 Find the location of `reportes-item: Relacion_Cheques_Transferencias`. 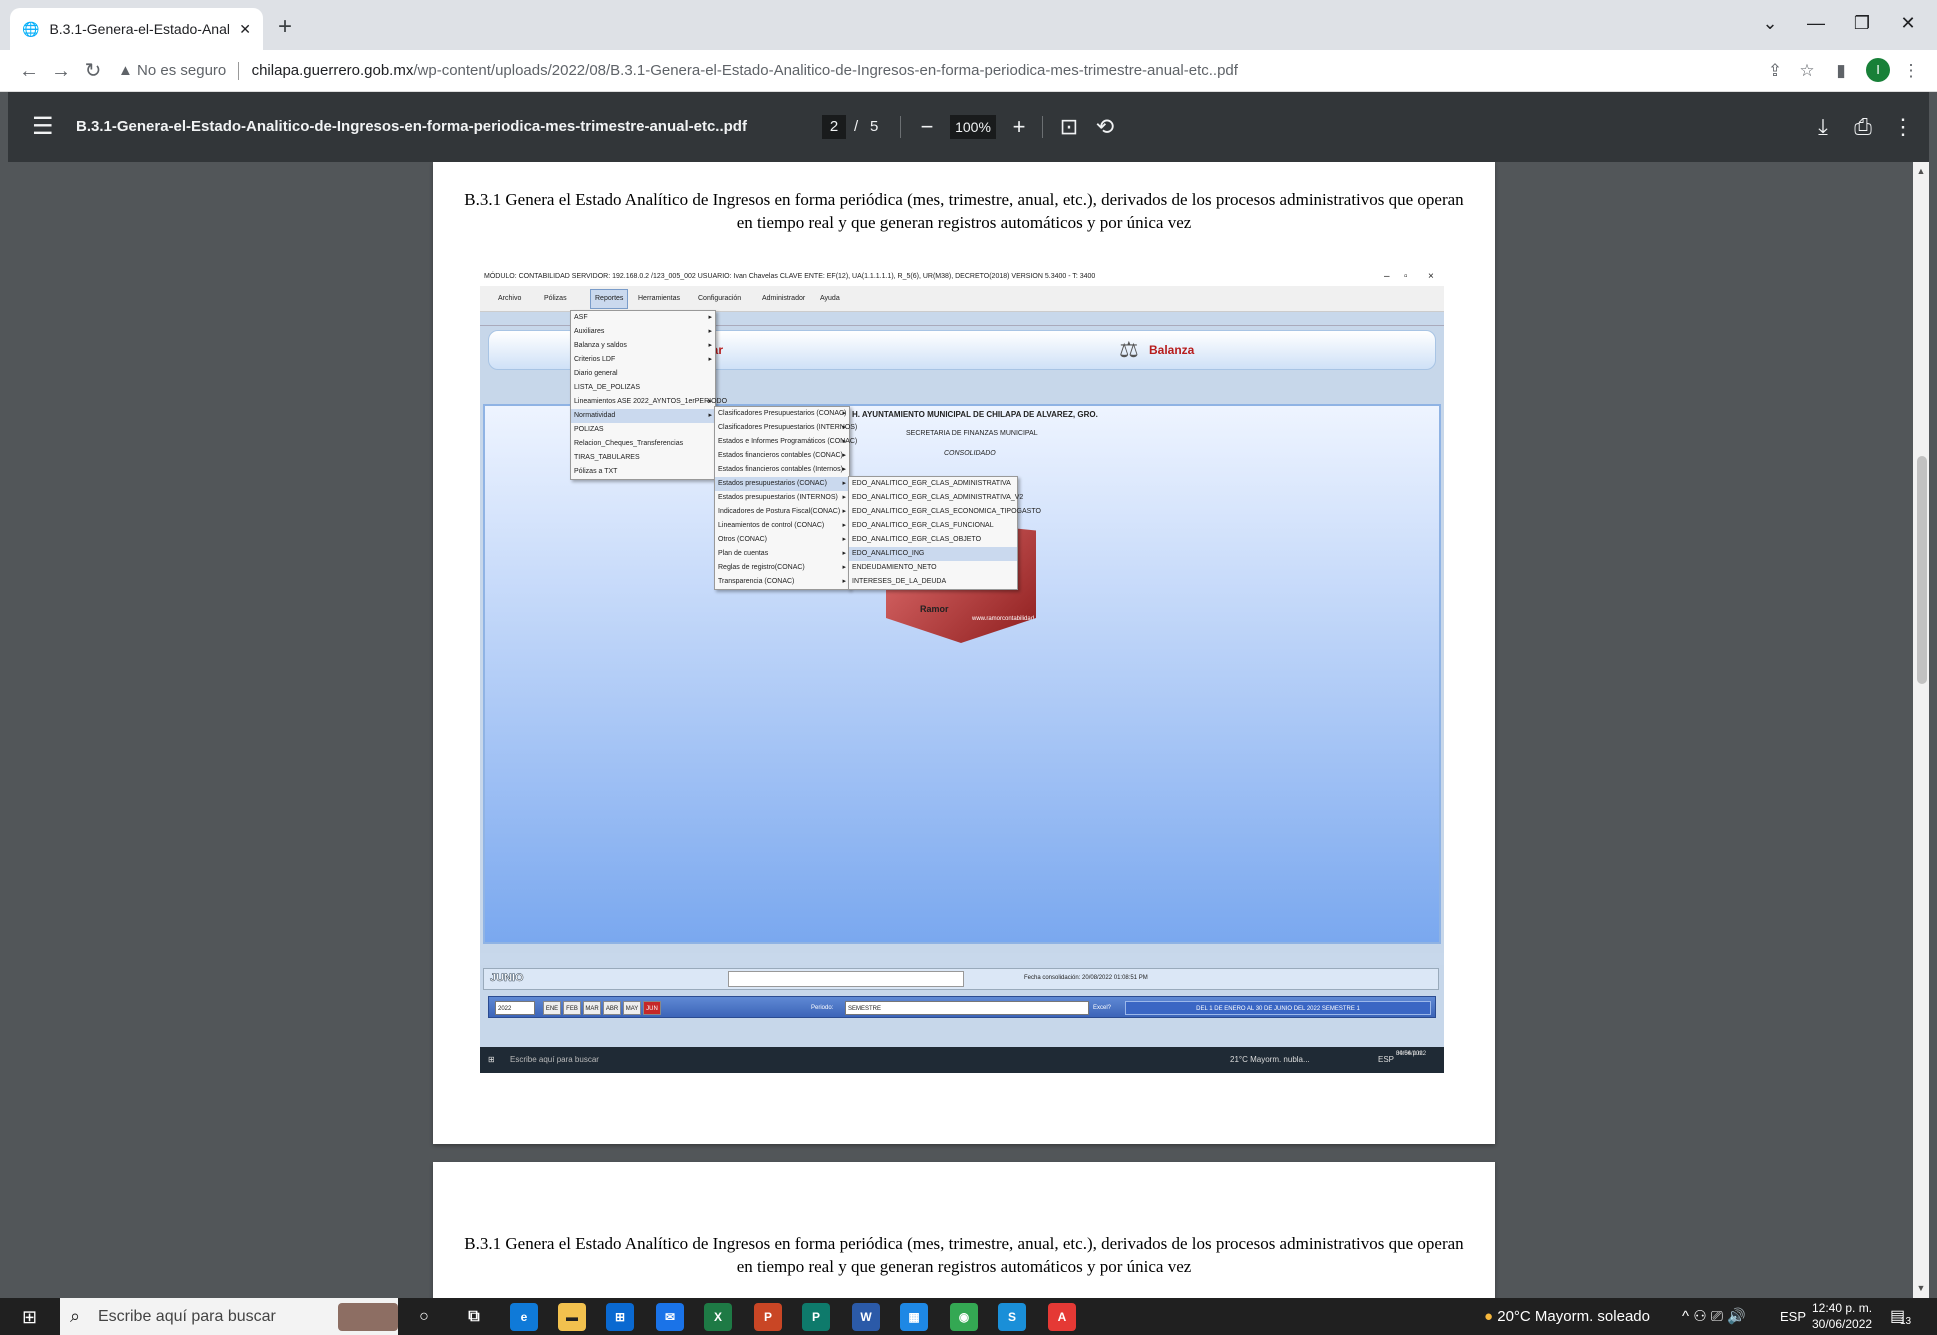

reportes-item: Relacion_Cheques_Transferencias is located at coordinates (629, 443).